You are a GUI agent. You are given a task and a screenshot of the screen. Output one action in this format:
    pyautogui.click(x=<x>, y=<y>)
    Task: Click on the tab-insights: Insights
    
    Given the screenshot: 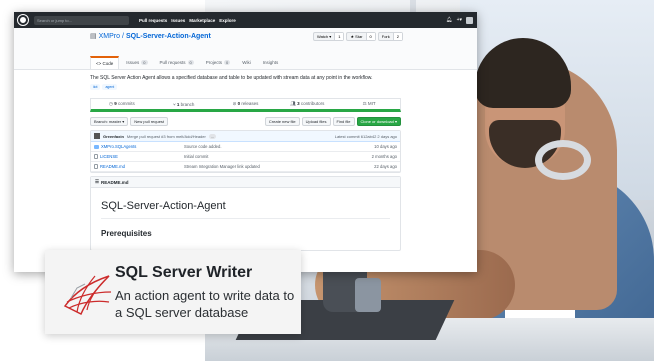 What is the action you would take?
    pyautogui.click(x=271, y=62)
    